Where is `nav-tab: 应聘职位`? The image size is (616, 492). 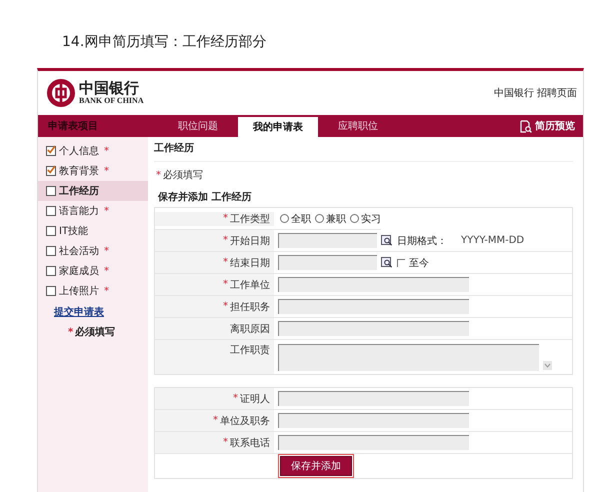 nav-tab: 应聘职位 is located at coordinates (358, 126).